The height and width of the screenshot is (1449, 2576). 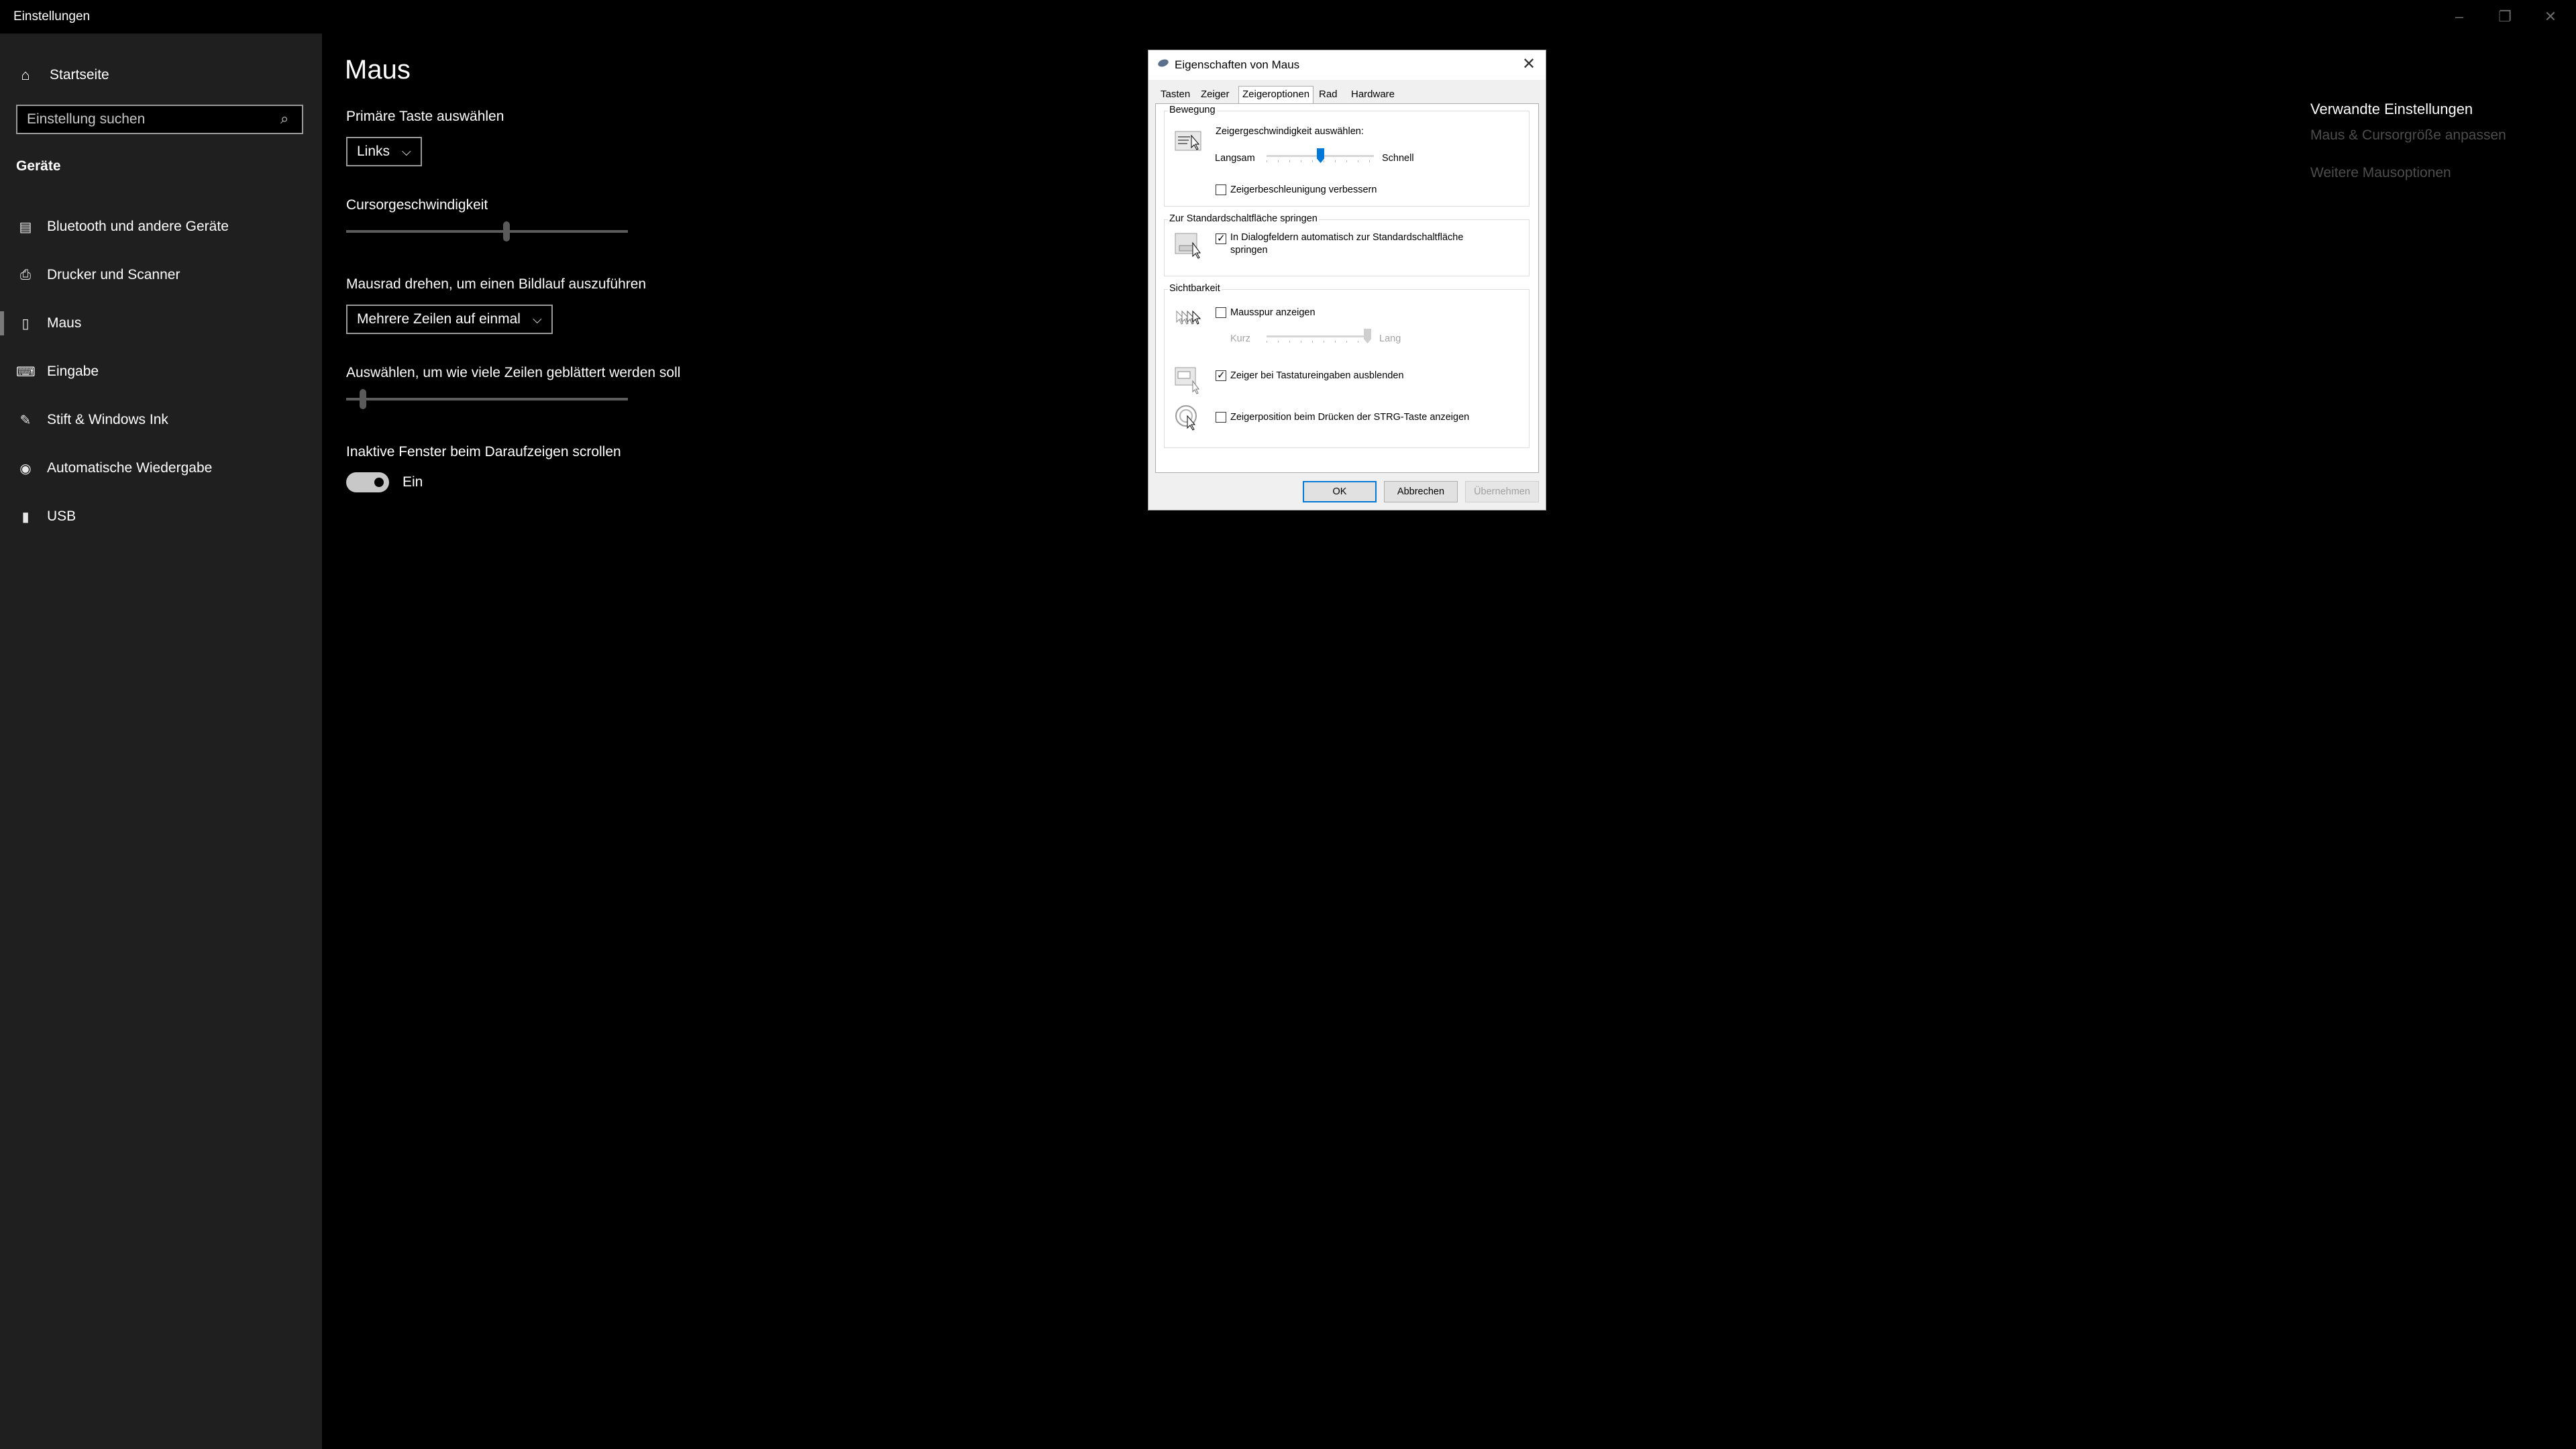 What do you see at coordinates (2391, 109) in the screenshot?
I see `related-settings-title: Verwandte Einstellungen` at bounding box center [2391, 109].